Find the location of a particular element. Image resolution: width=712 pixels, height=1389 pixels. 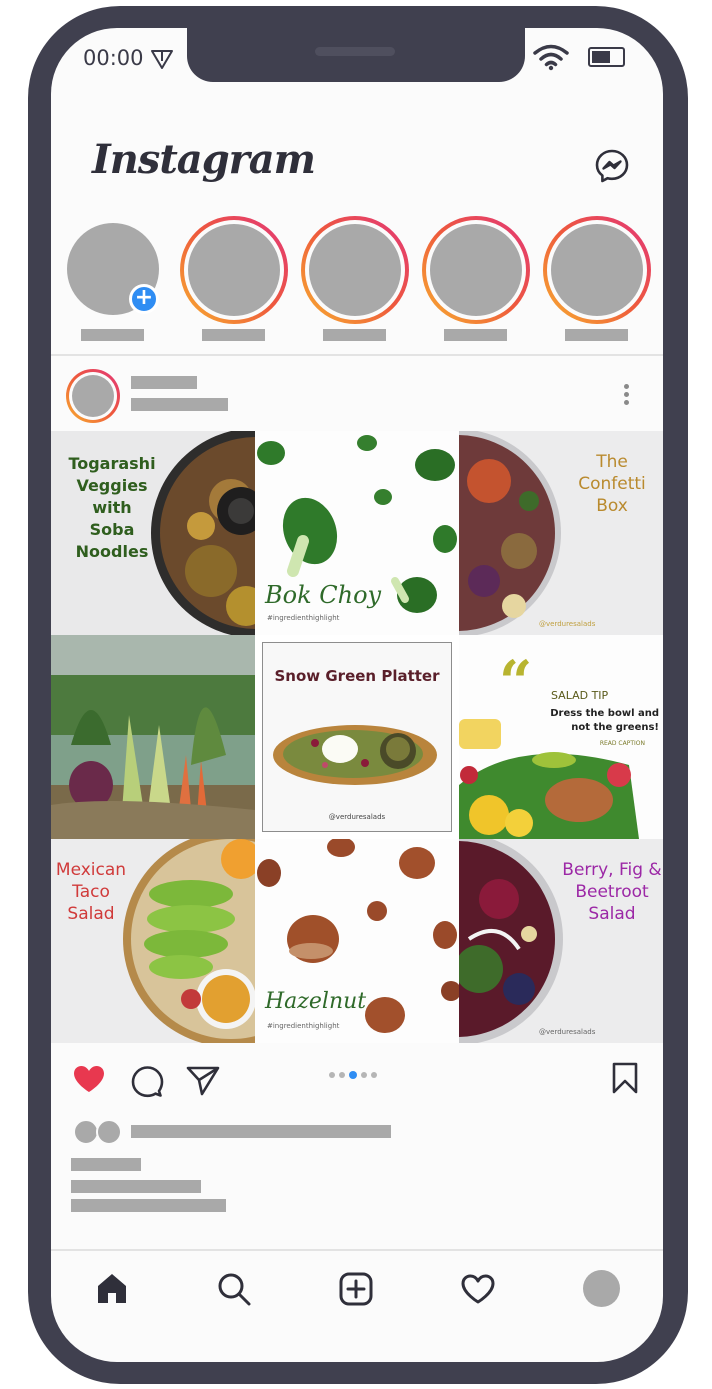

grid-tile-mexican-taco-salad: Mexican Taco Salad is located at coordinates (153, 941).